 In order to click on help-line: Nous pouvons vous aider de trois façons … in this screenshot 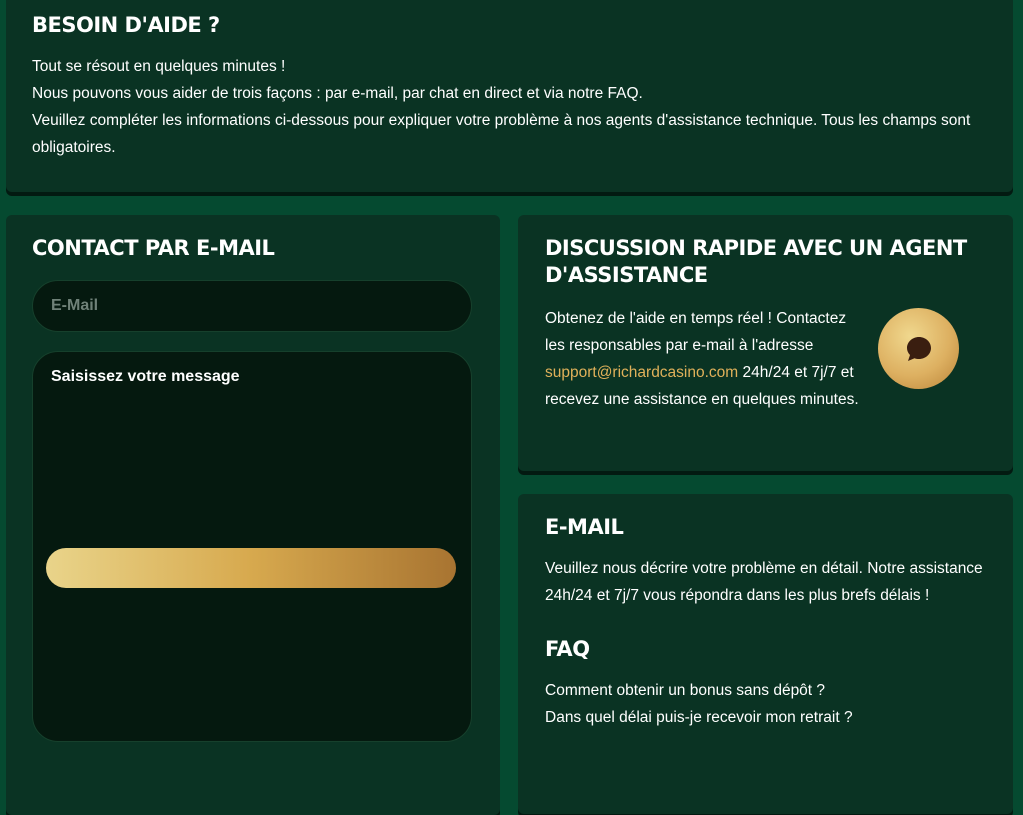, I will do `click(337, 93)`.